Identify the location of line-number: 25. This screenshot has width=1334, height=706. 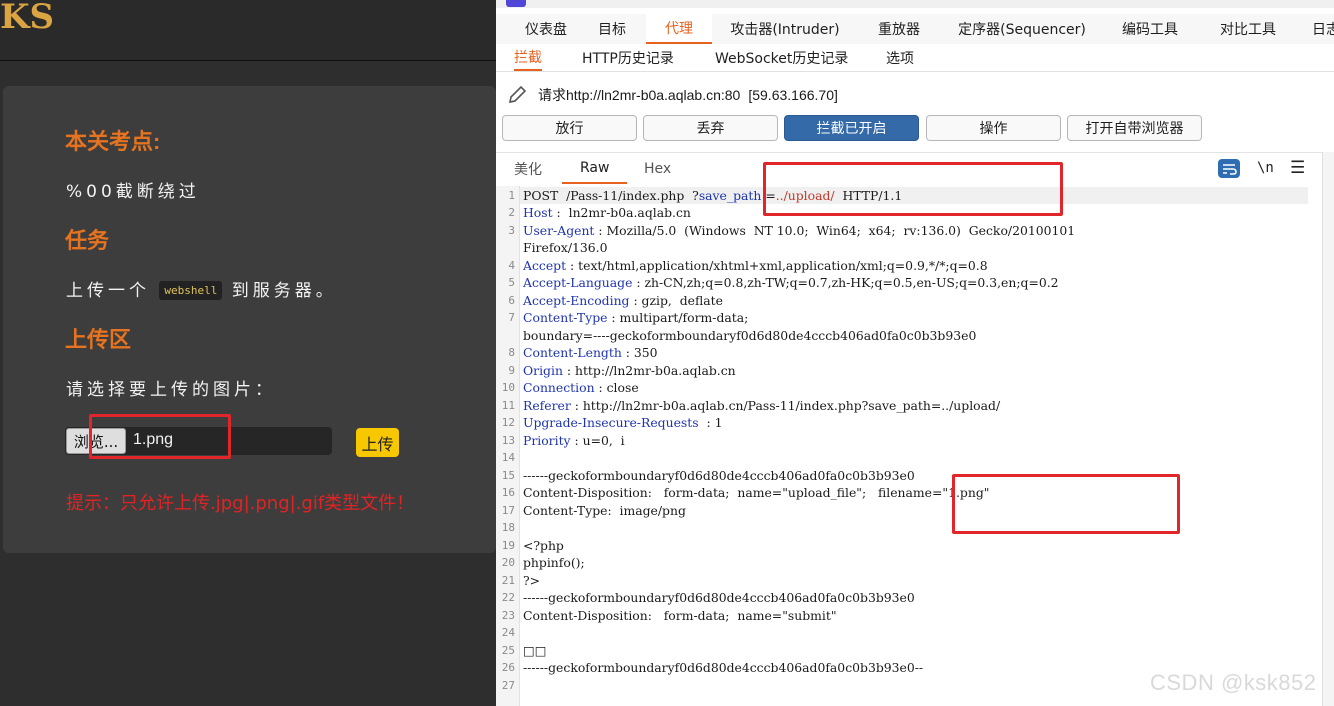
(508, 650).